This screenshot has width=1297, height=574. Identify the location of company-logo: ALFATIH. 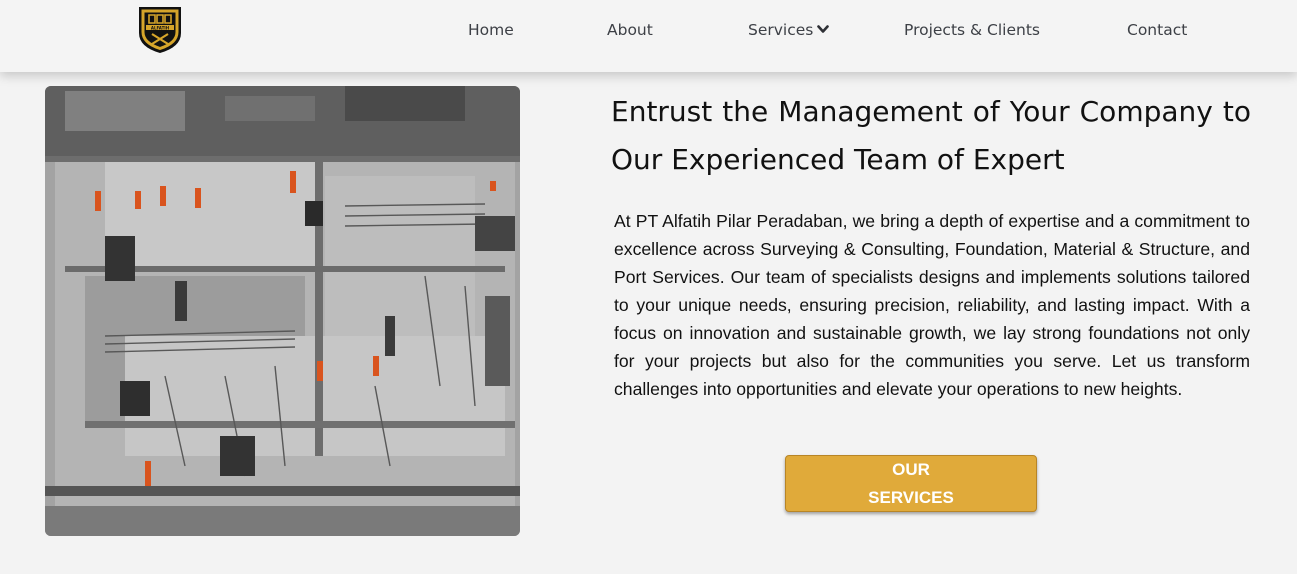
(160, 29).